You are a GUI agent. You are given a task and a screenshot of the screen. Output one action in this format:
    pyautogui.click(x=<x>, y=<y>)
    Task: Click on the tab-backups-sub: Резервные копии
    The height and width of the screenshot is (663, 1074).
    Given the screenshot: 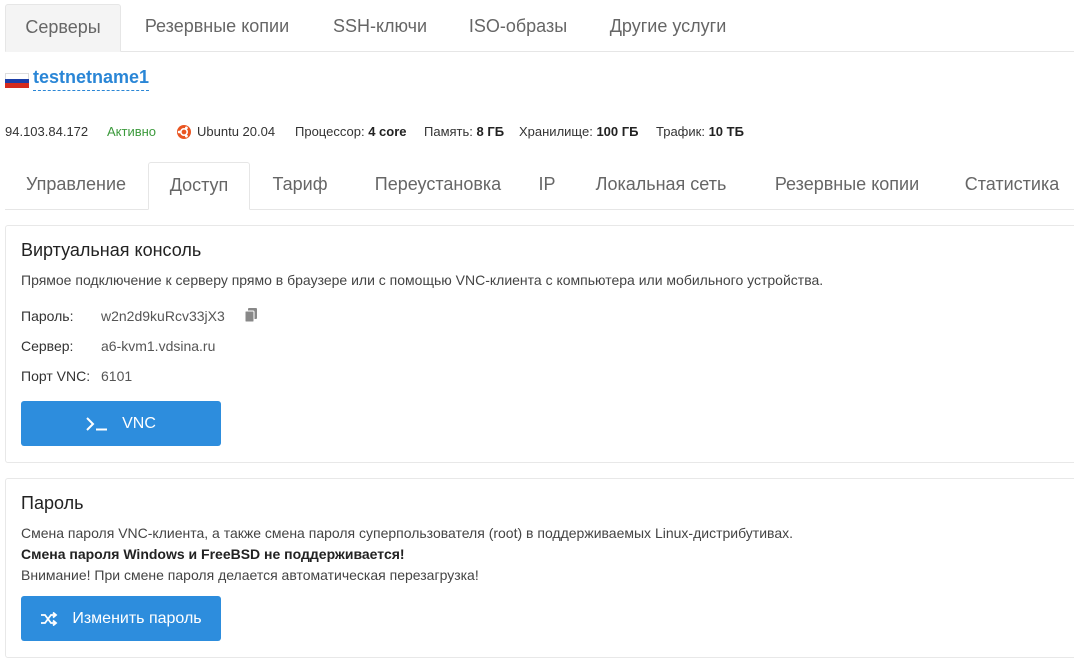 What is the action you would take?
    pyautogui.click(x=847, y=185)
    